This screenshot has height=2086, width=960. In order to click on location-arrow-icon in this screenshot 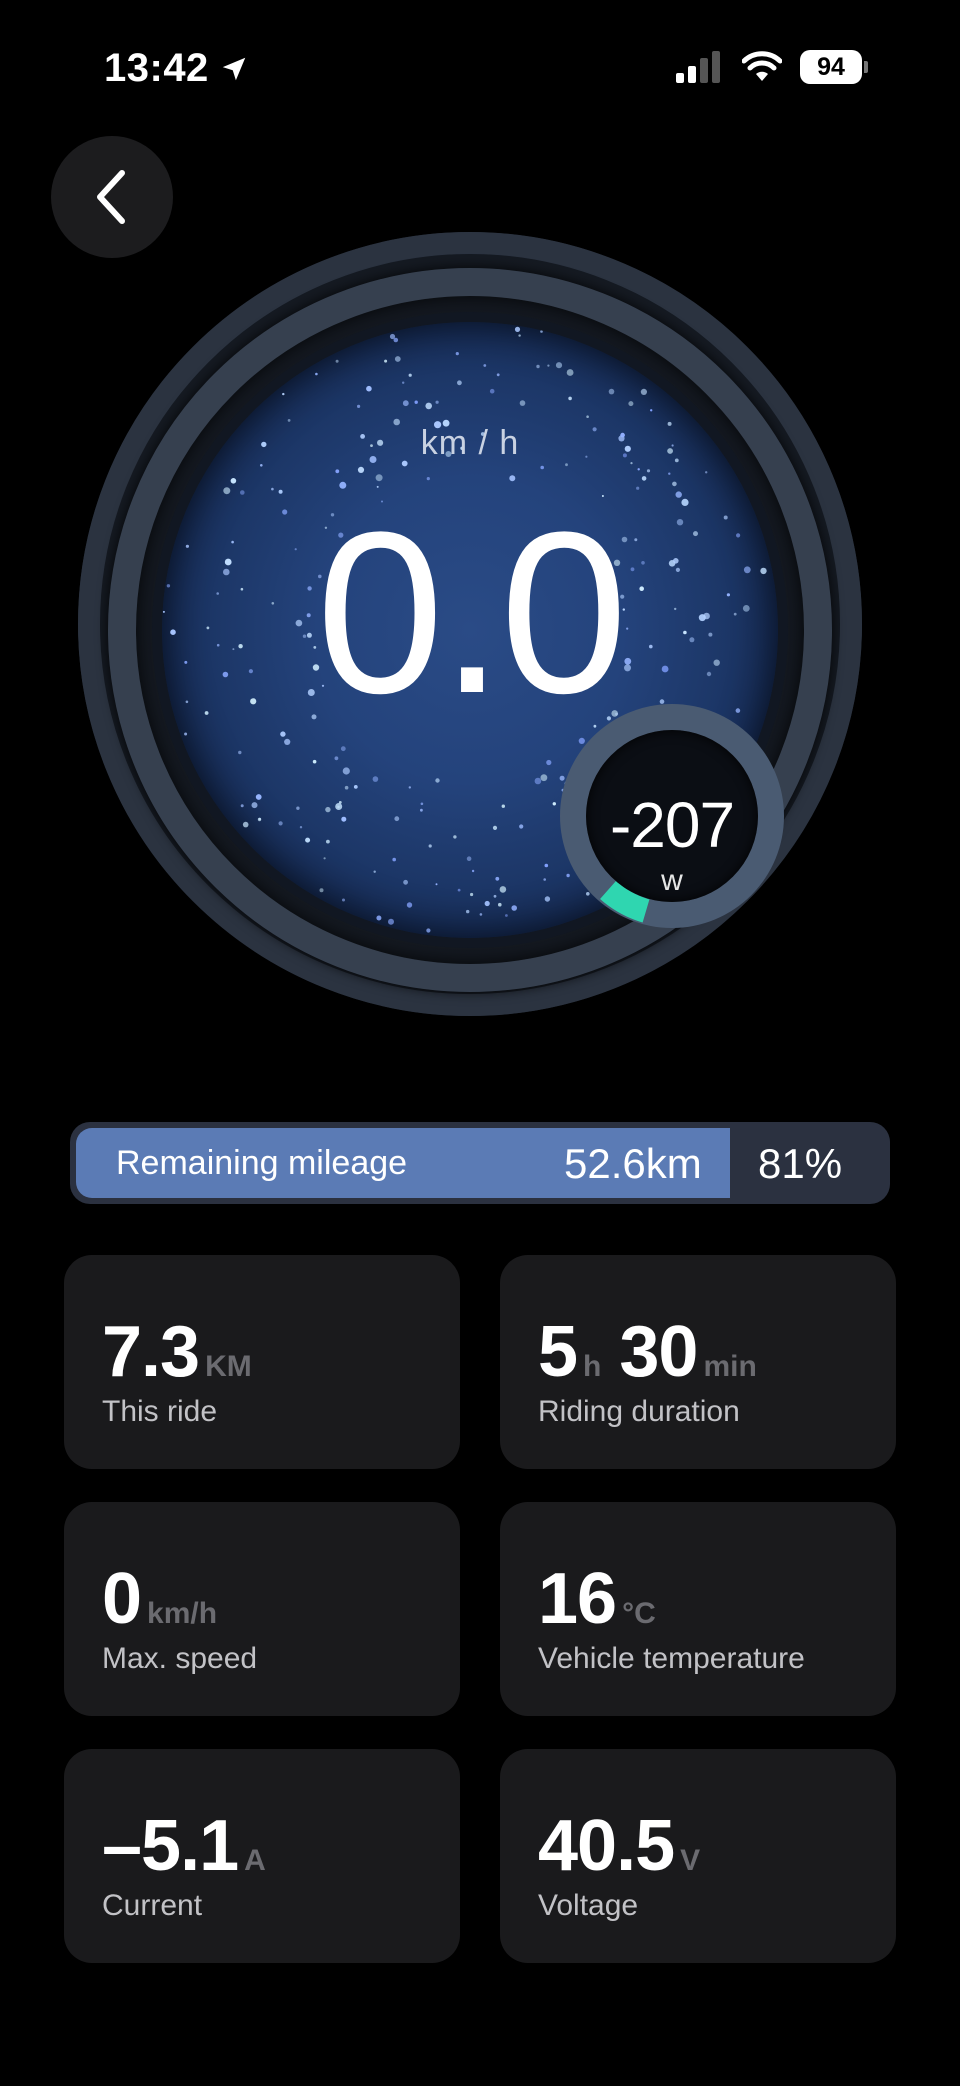, I will do `click(234, 68)`.